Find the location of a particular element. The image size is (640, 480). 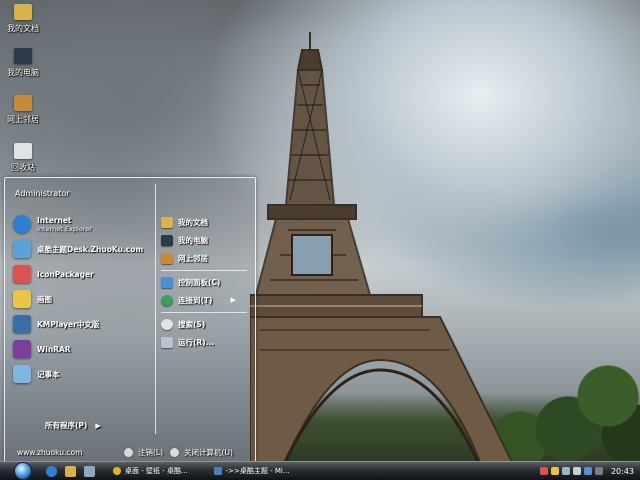

logoff-button: 注销(L) is located at coordinates (143, 452).